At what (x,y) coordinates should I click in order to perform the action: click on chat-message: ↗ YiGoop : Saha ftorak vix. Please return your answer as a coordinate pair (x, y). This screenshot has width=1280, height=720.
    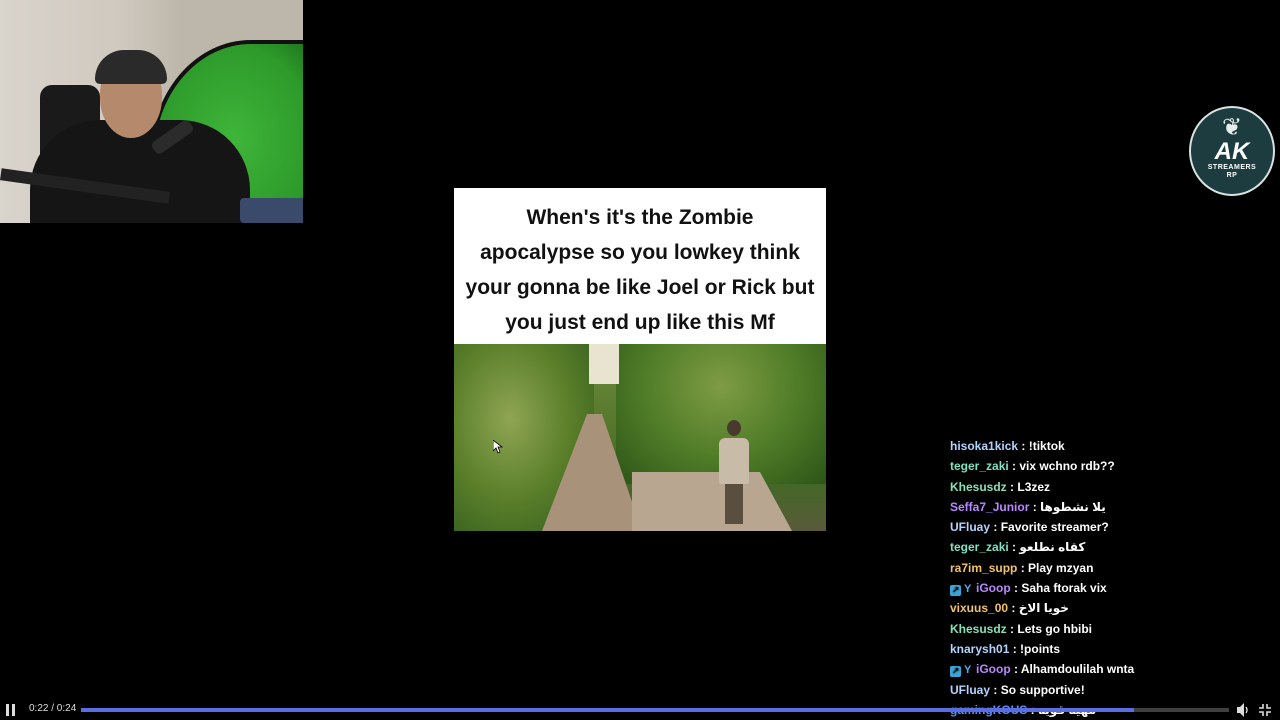
    Looking at the image, I should click on (1110, 588).